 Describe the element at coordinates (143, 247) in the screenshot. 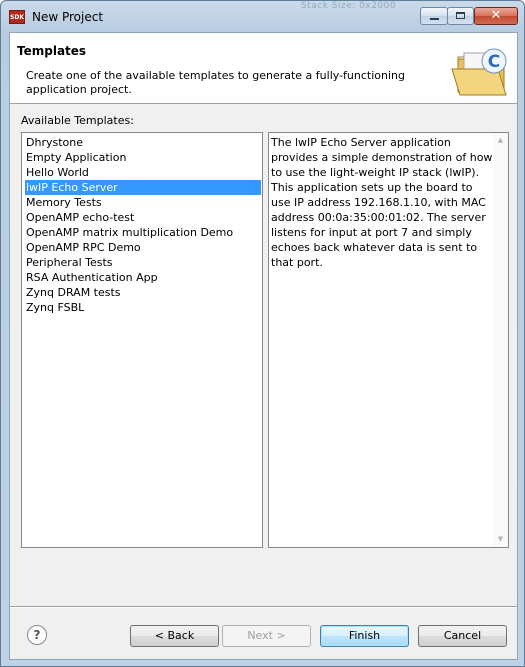

I see `template-list-item: OpenAMP RPC Demo` at that location.